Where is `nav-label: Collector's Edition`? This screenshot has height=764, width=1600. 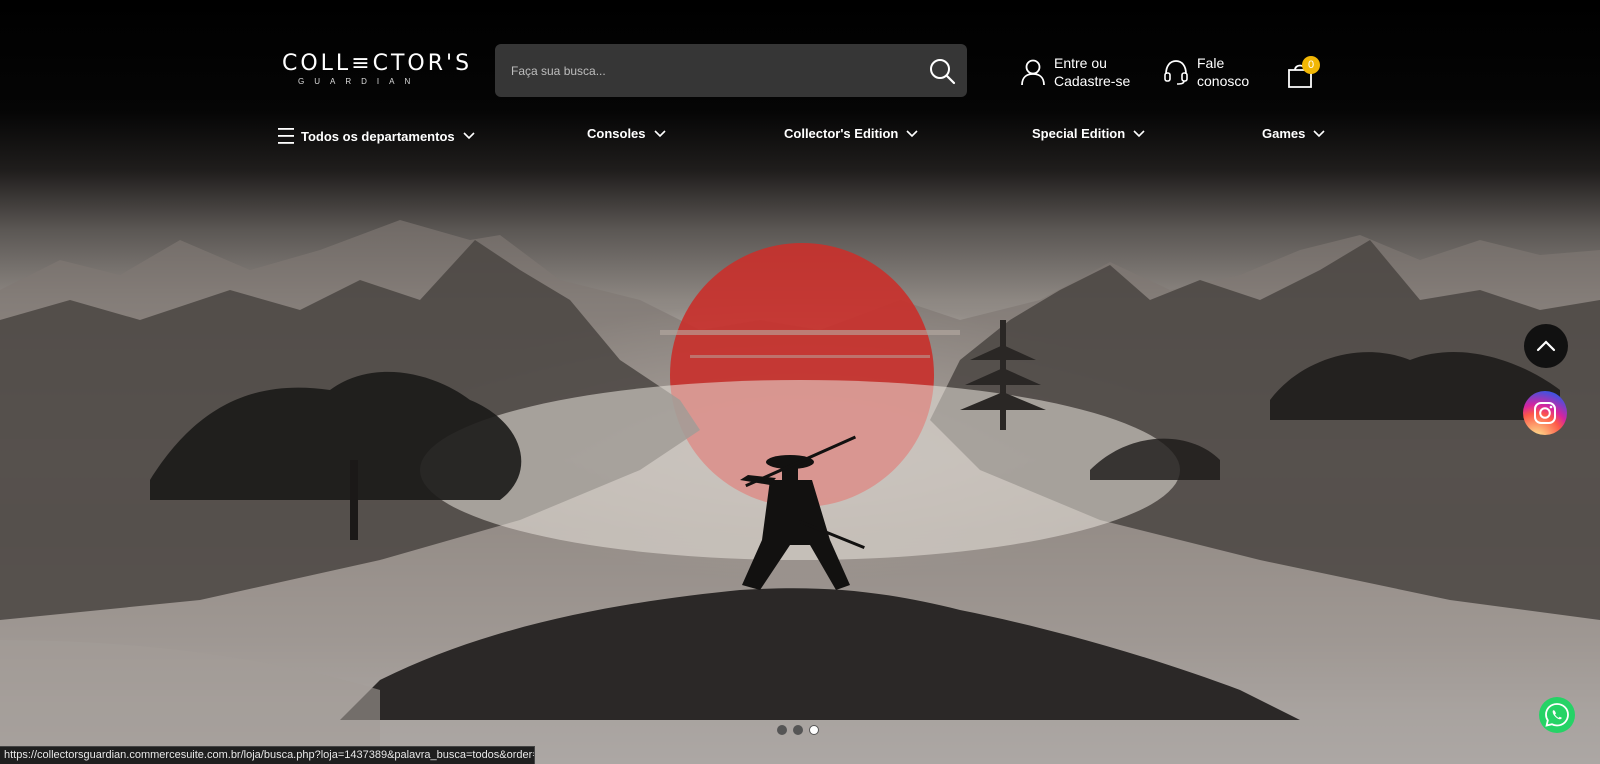 nav-label: Collector's Edition is located at coordinates (841, 133).